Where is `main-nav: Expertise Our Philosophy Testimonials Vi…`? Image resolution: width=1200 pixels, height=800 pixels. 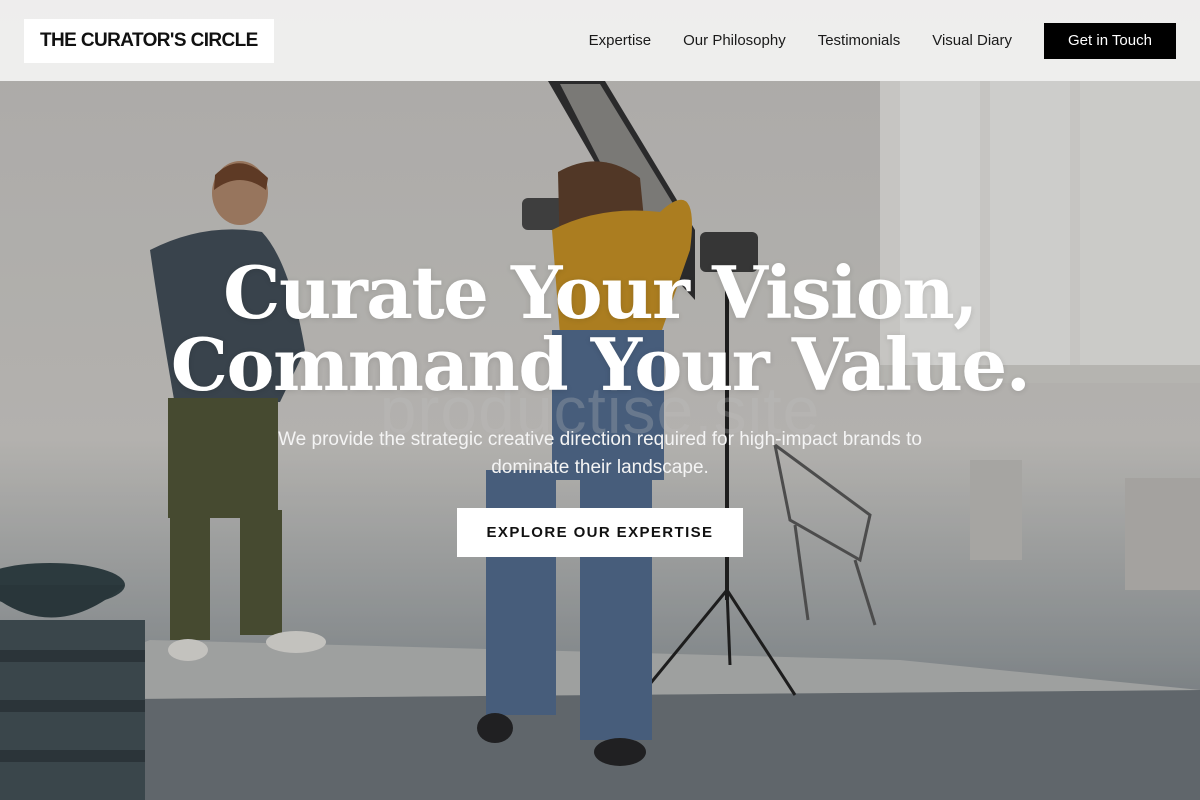
main-nav: Expertise Our Philosophy Testimonials Vi… is located at coordinates (866, 40).